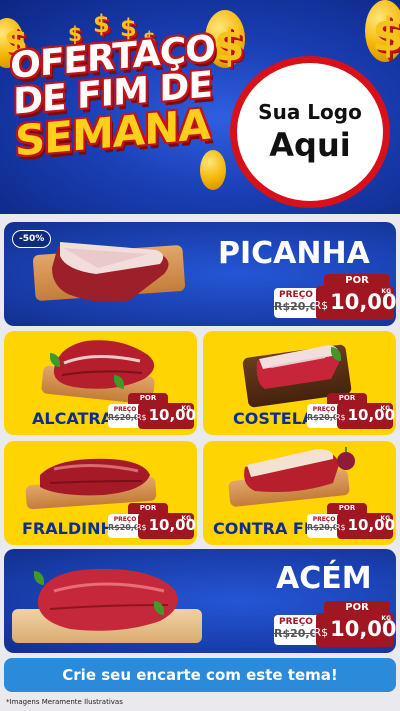  Describe the element at coordinates (213, 170) in the screenshot. I see `coin-icon` at that location.